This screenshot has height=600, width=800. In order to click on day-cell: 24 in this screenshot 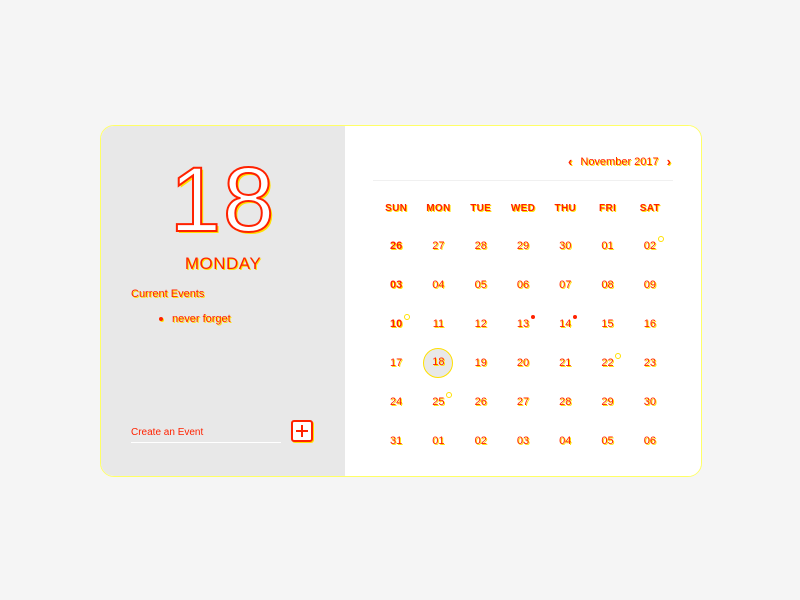, I will do `click(396, 402)`.